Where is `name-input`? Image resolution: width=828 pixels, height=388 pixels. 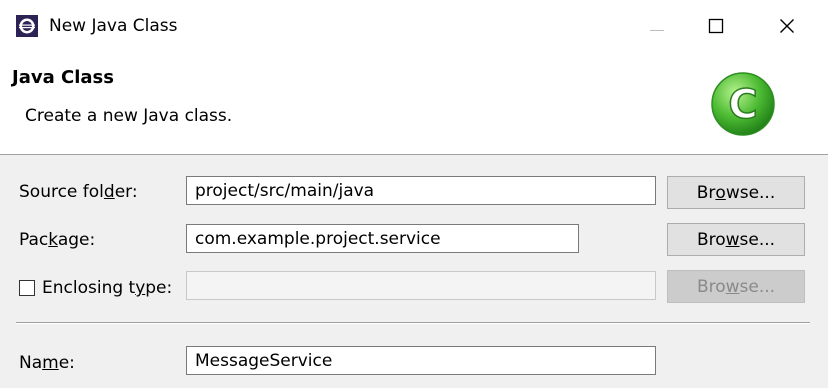 name-input is located at coordinates (421, 360).